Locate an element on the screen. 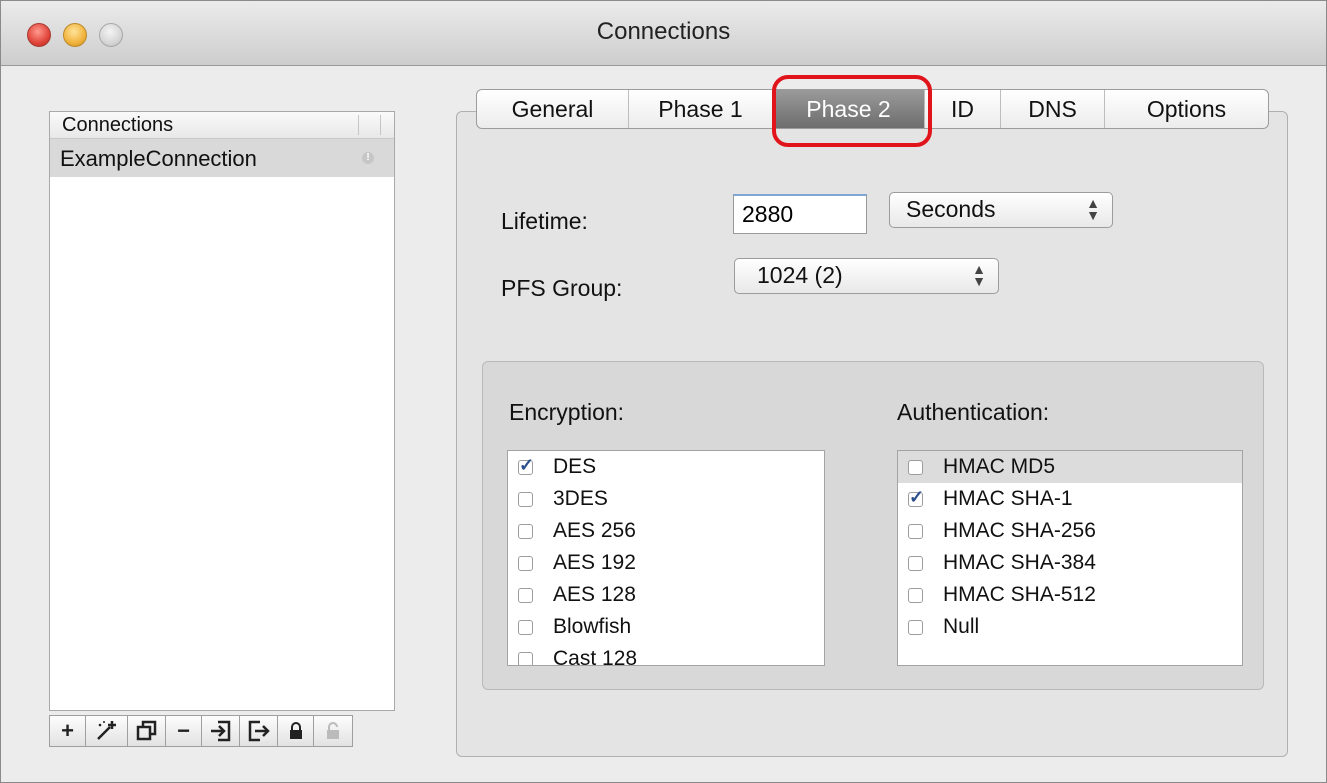 Image resolution: width=1327 pixels, height=783 pixels. option-label: AES 256 is located at coordinates (594, 530).